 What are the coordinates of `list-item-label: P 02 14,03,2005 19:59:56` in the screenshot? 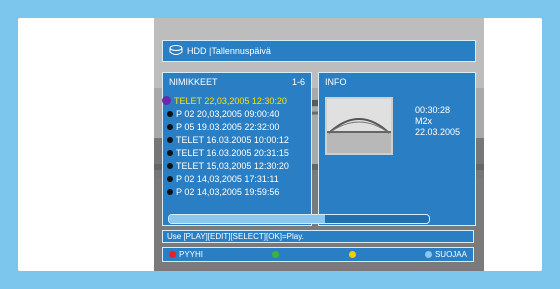 It's located at (228, 191).